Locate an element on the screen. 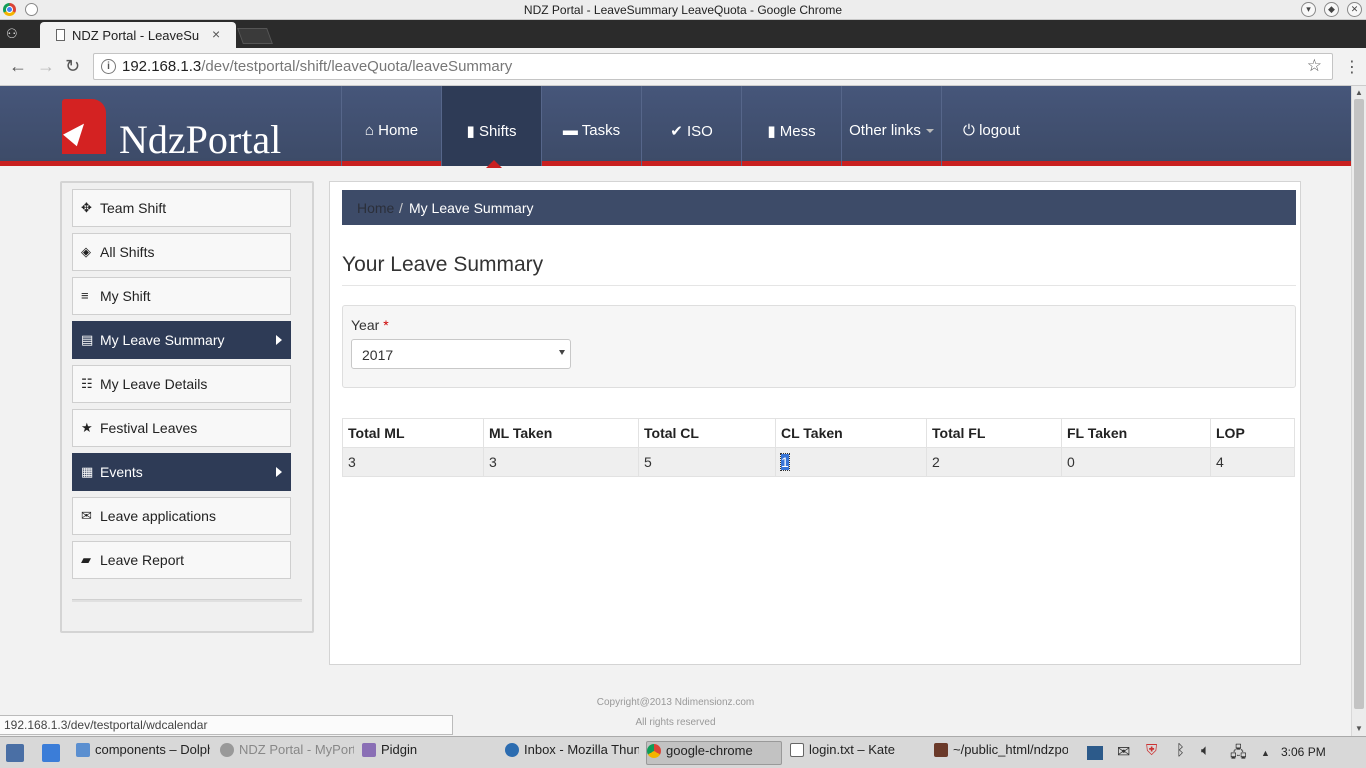  minimize-button: ▾ is located at coordinates (1308, 9).